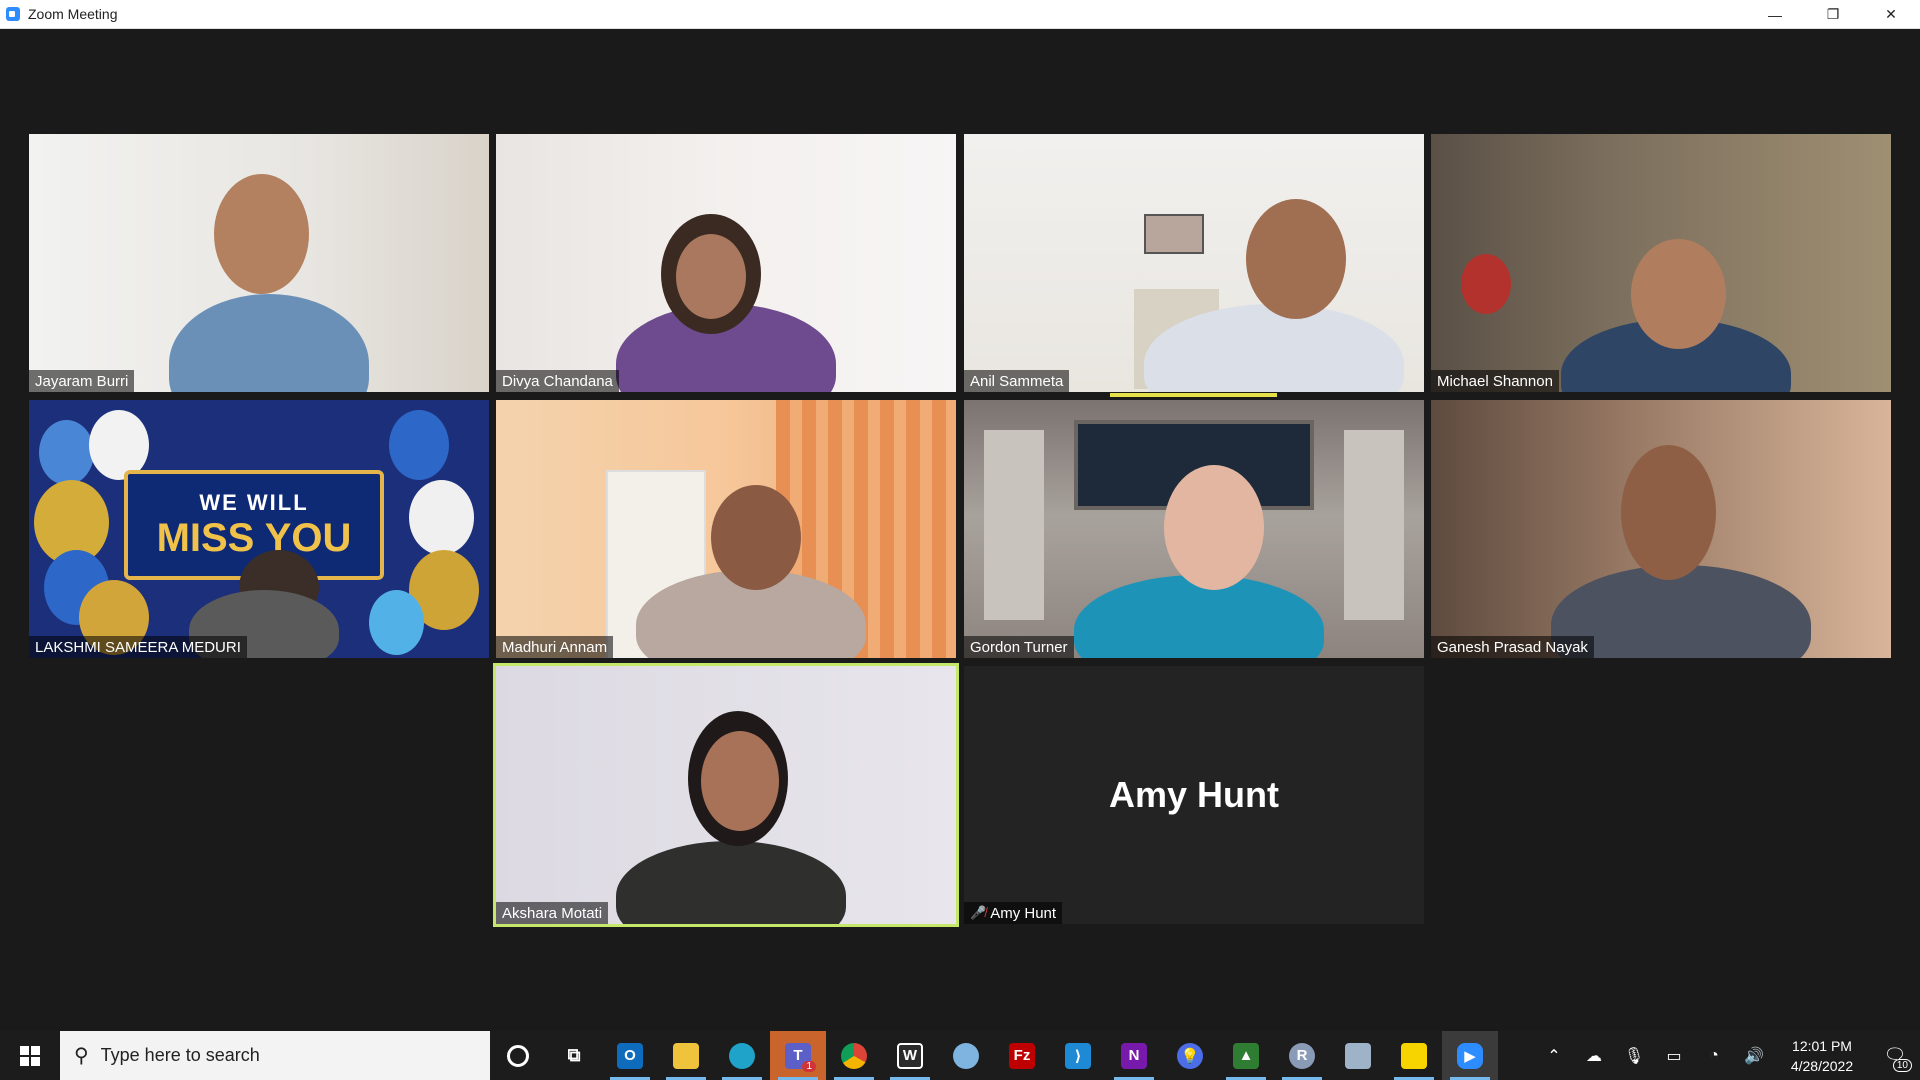 This screenshot has height=1080, width=1920. I want to click on window-titlebar: Zoom Meeting — ❐ ✕, so click(960, 14).